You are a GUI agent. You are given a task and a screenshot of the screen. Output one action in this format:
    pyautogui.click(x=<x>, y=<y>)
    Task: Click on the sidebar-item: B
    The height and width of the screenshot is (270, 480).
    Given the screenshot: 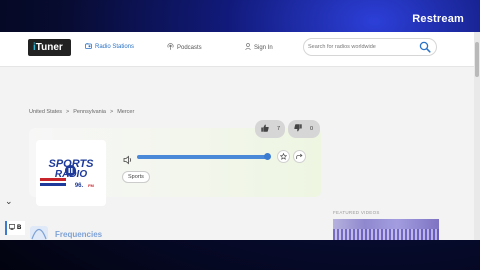 What is the action you would take?
    pyautogui.click(x=15, y=228)
    